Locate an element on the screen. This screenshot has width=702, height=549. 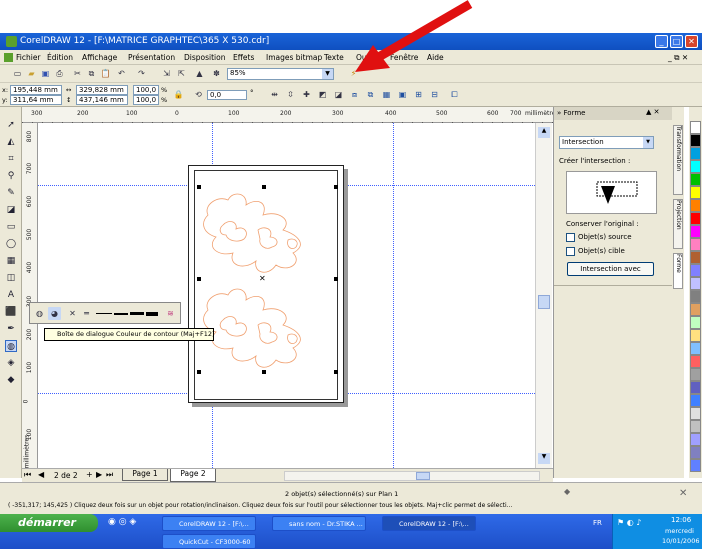
ellipse-tool-icon: ◯ is located at coordinates (11, 244).